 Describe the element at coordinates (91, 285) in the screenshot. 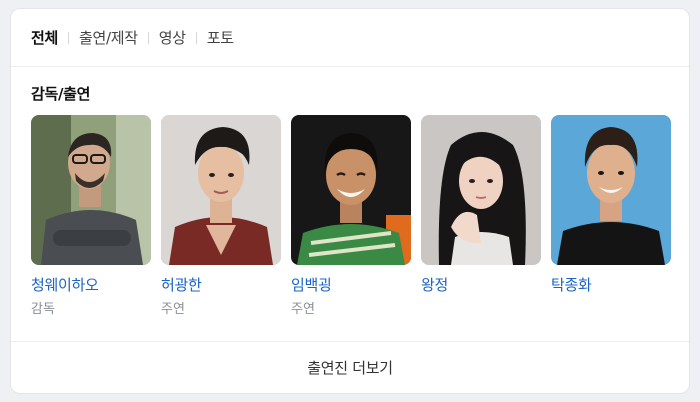

I see `person-name: 청웨이하오` at that location.